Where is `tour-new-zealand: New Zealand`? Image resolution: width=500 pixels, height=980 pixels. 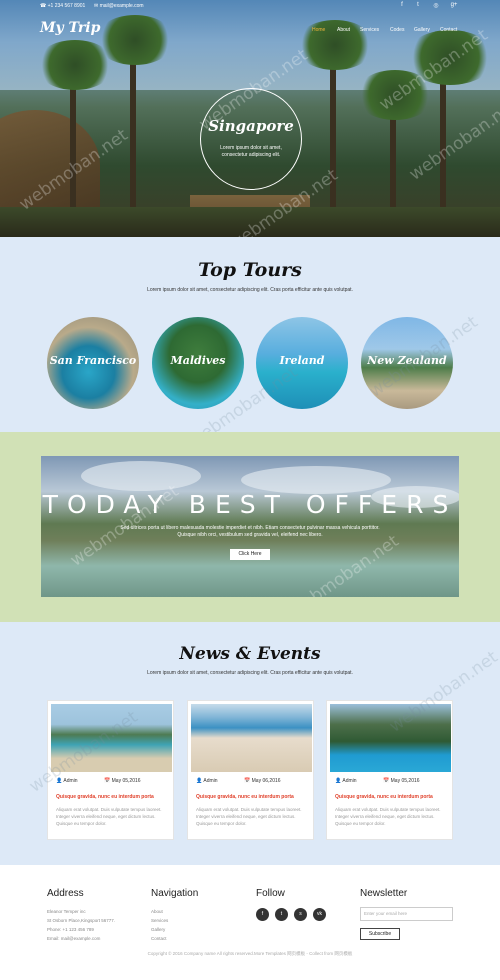
tour-new-zealand: New Zealand is located at coordinates (407, 363).